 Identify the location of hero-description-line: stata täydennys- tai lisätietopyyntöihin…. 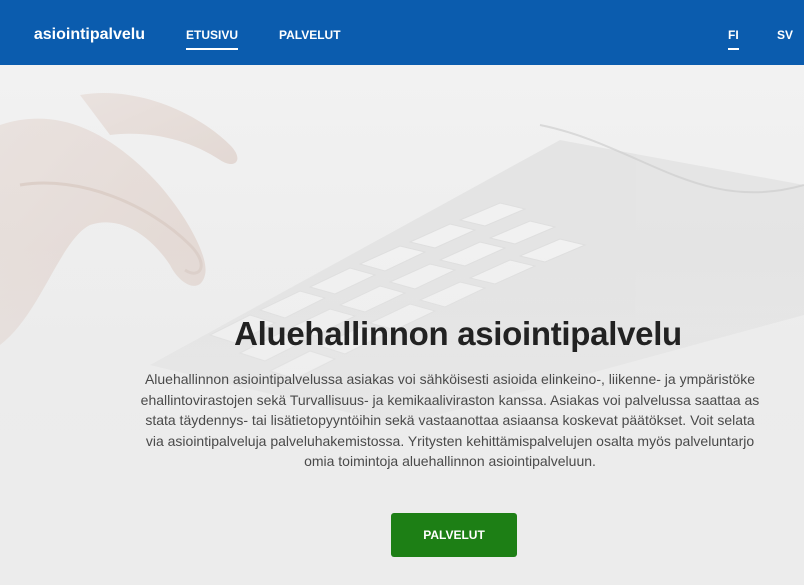
(450, 420).